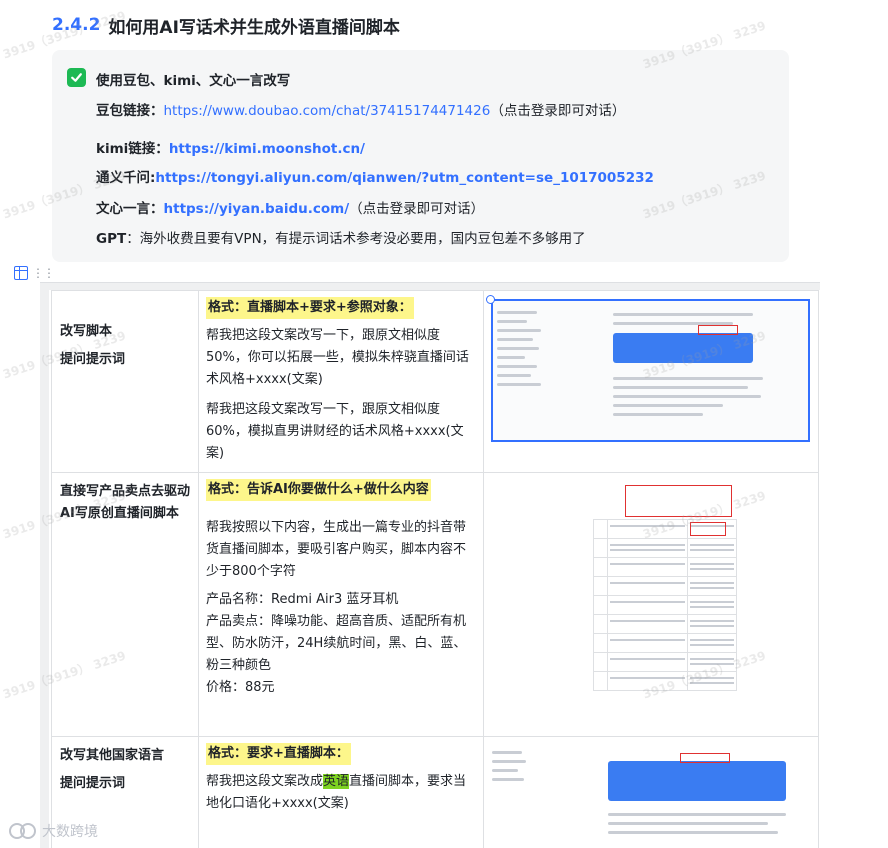  Describe the element at coordinates (490, 299) in the screenshot. I see `resize-handle` at that location.